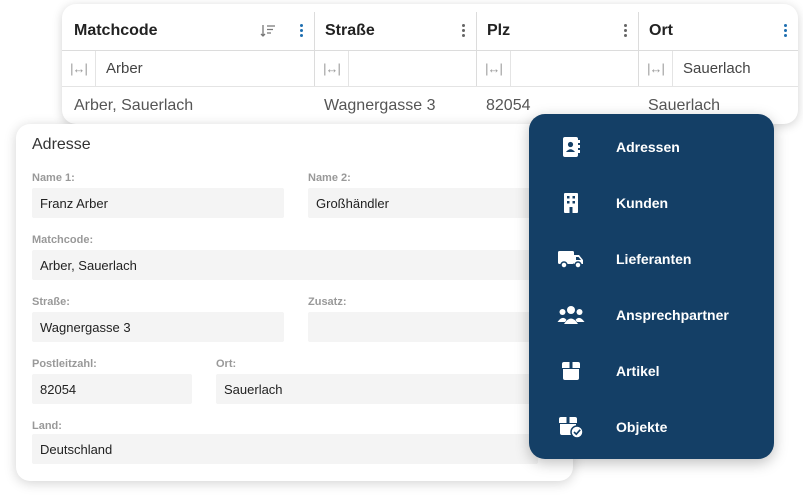  Describe the element at coordinates (642, 203) in the screenshot. I see `menu-item-label: Kunden` at that location.